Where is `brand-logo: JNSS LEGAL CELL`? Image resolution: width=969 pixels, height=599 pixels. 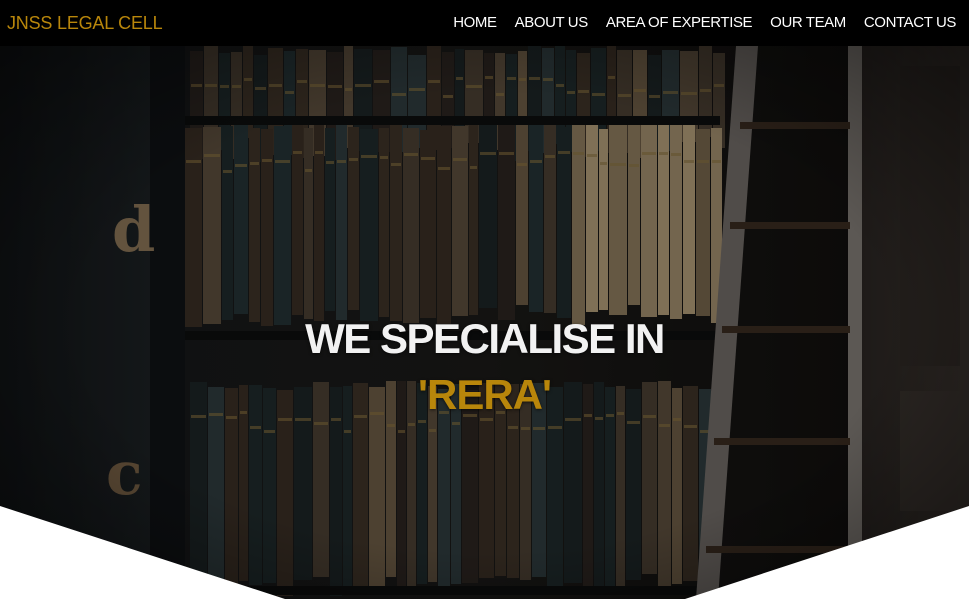 brand-logo: JNSS LEGAL CELL is located at coordinates (85, 23).